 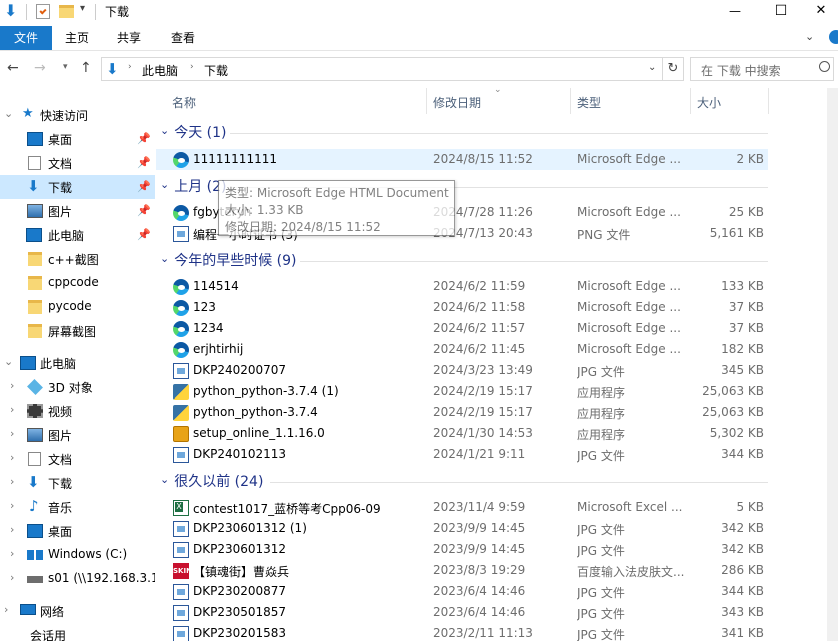 What do you see at coordinates (821, 12) in the screenshot?
I see `close-button: ✕` at bounding box center [821, 12].